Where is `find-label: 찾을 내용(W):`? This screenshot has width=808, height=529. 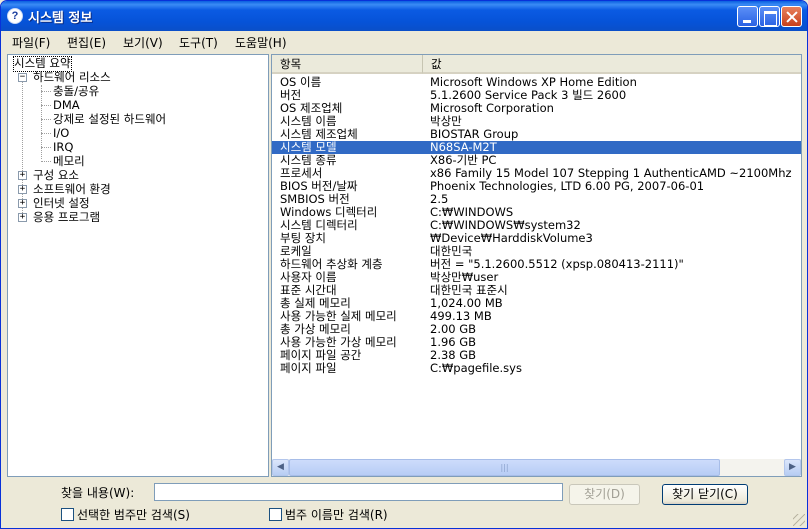
find-label: 찾을 내용(W): is located at coordinates (98, 493).